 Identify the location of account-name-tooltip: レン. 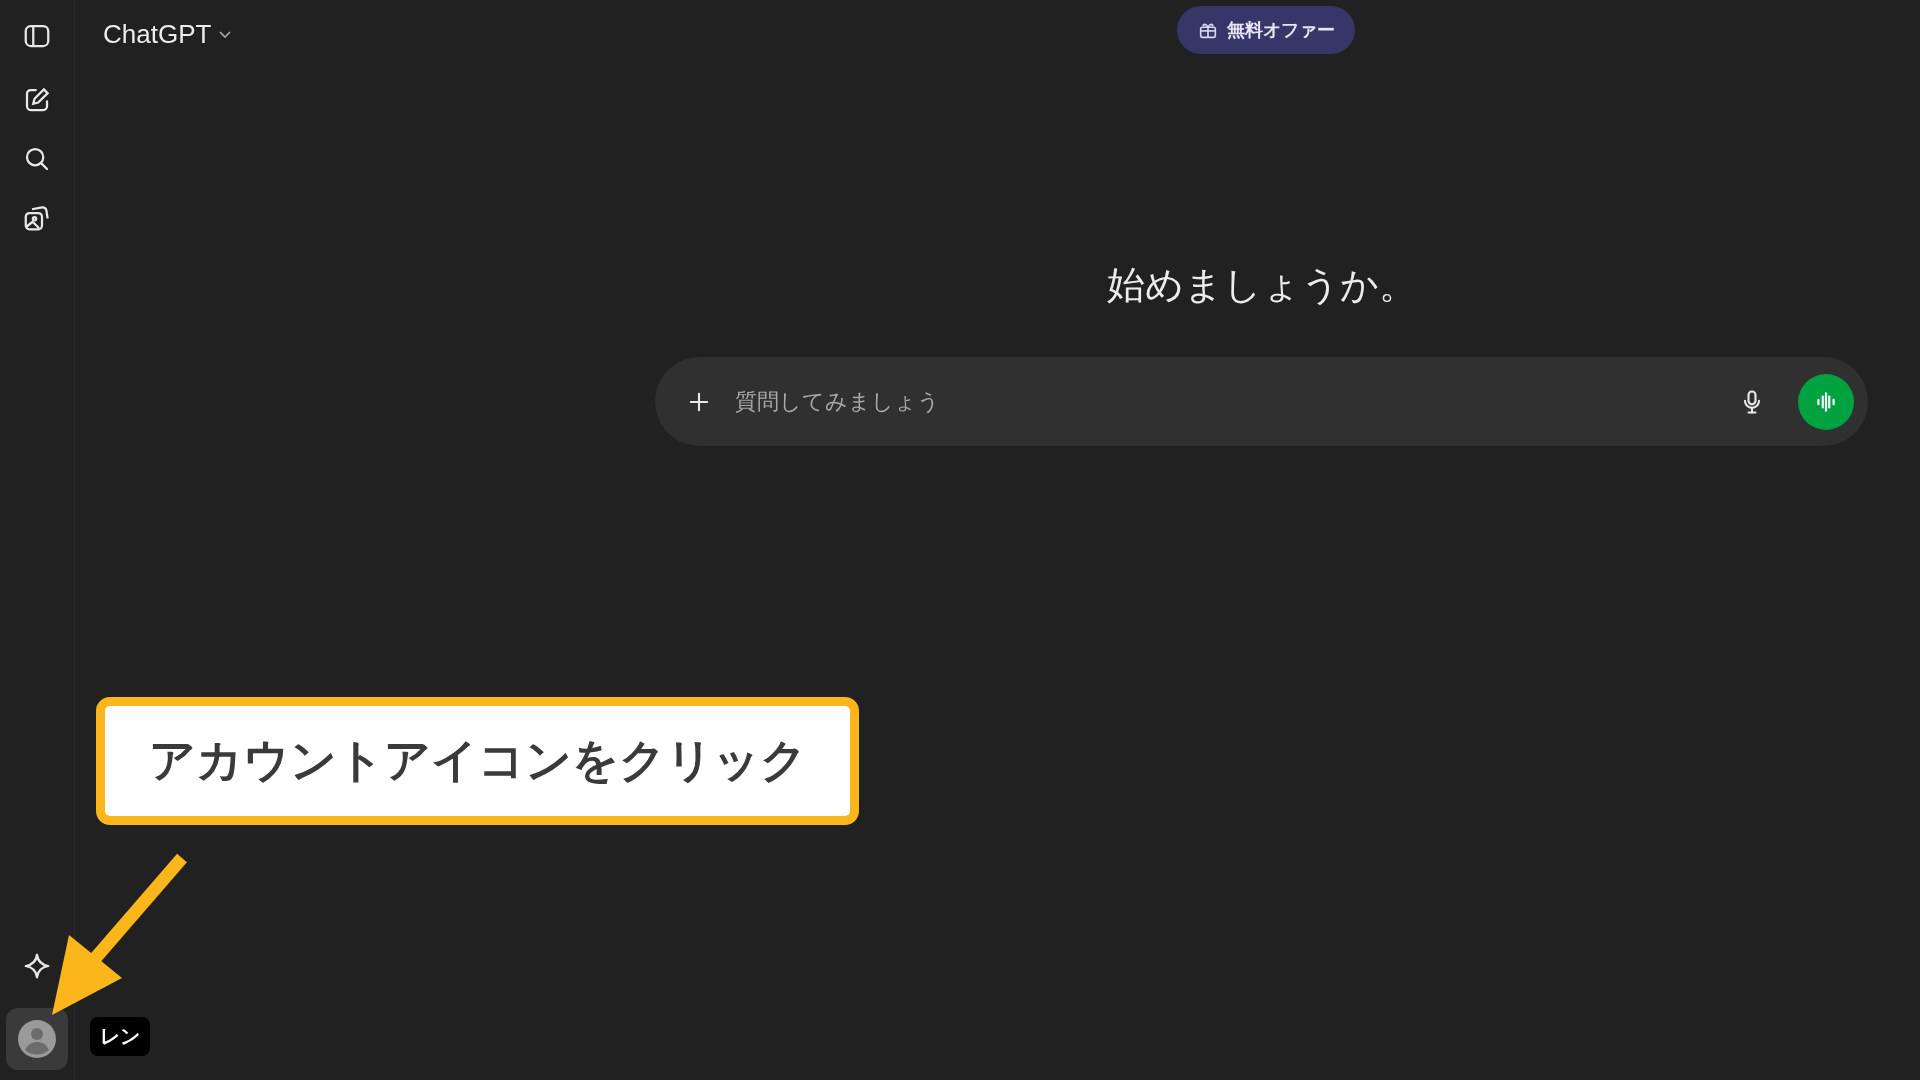
(120, 1036).